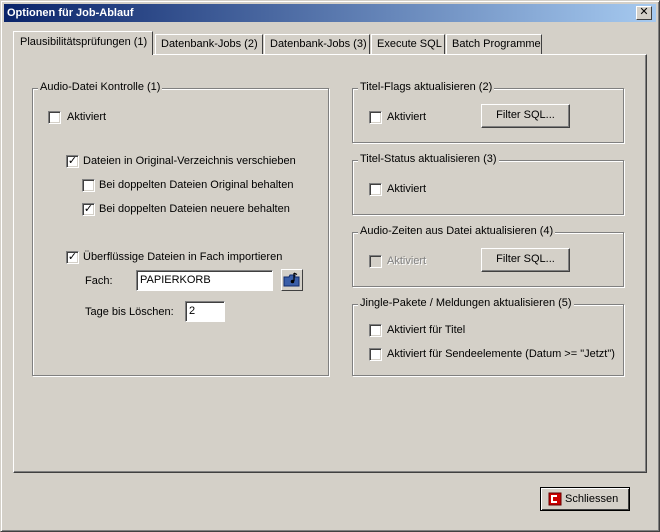 The width and height of the screenshot is (660, 532). Describe the element at coordinates (426, 87) in the screenshot. I see `titel-flags-title: Titel-Flags aktualisieren (2)` at that location.